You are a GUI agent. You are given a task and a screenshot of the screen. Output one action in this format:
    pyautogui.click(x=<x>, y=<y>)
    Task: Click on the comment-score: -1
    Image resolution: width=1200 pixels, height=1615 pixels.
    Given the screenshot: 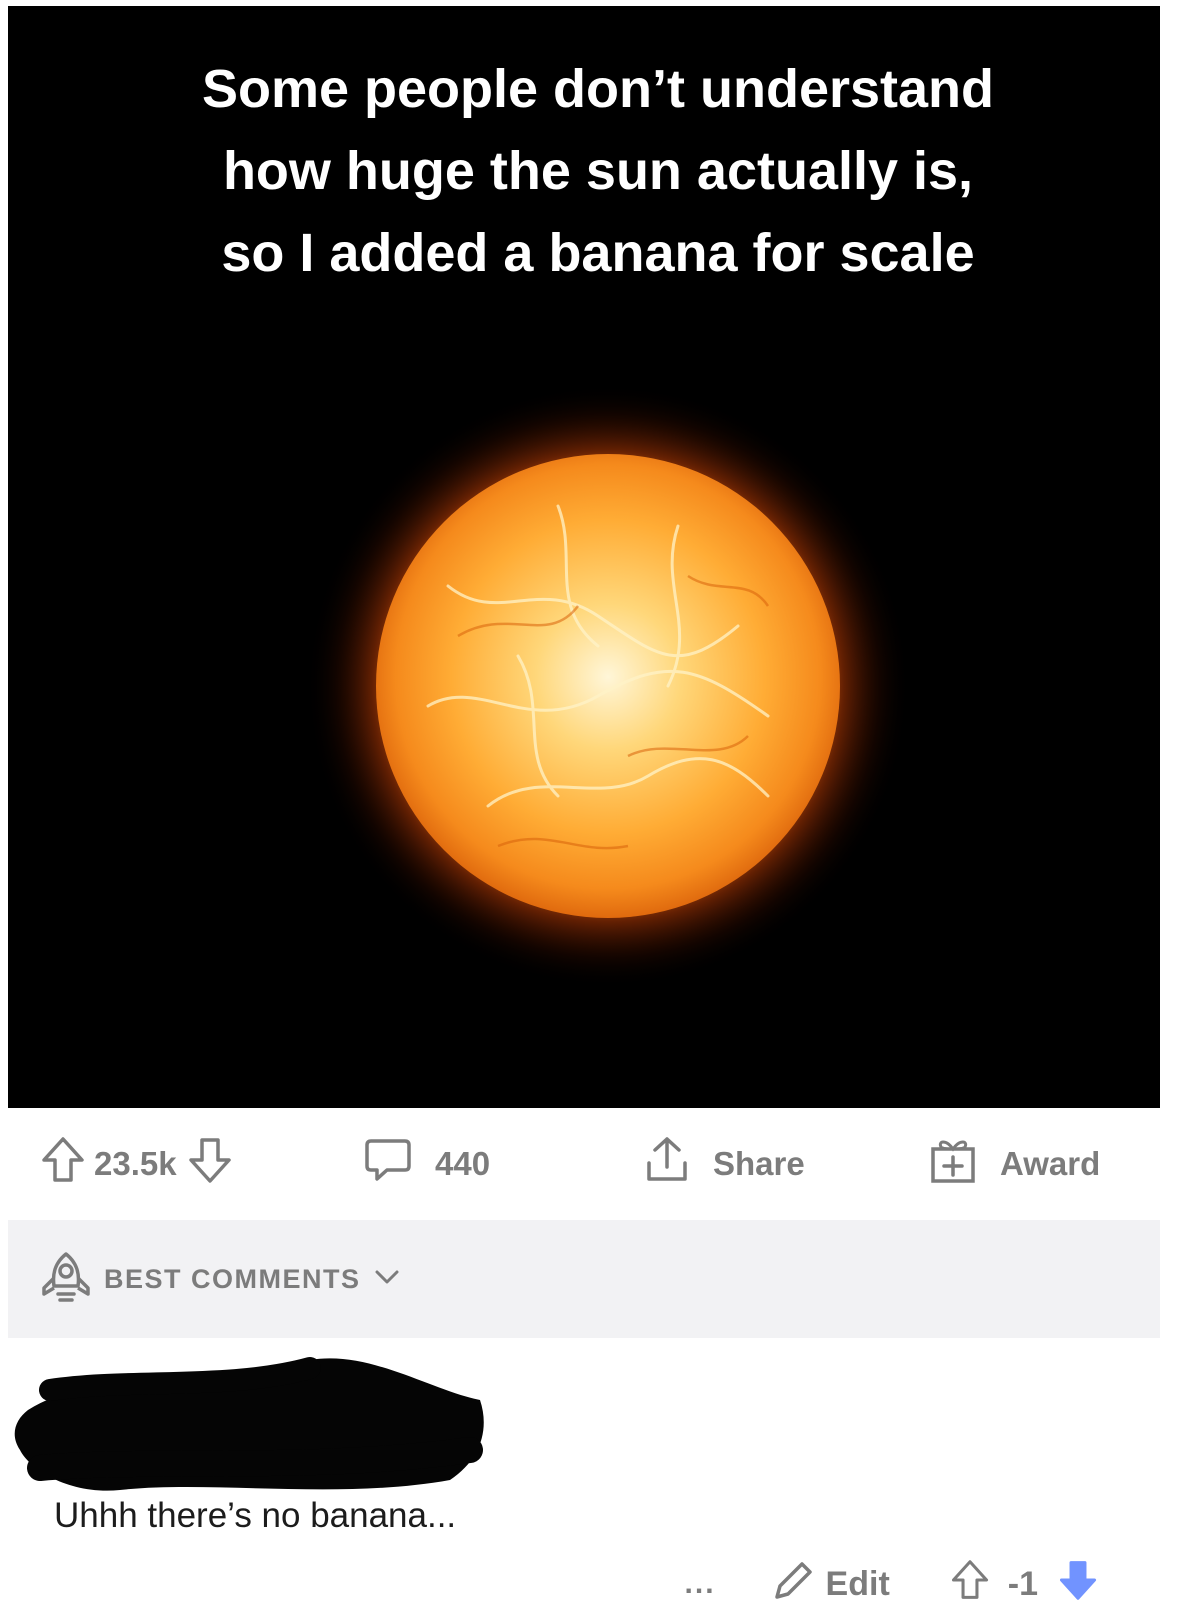 What is the action you would take?
    pyautogui.click(x=1022, y=1583)
    